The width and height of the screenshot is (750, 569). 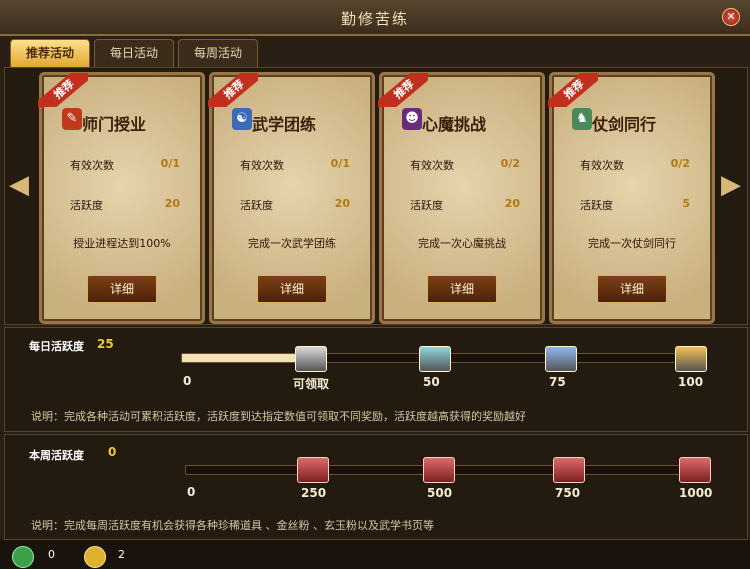 I want to click on activity-card-sword-companion: 推荐 ♞ 仗剑同行 有效次数 0/2 活跃度 5 完成一次仗剑同行 详细, so click(x=631, y=198).